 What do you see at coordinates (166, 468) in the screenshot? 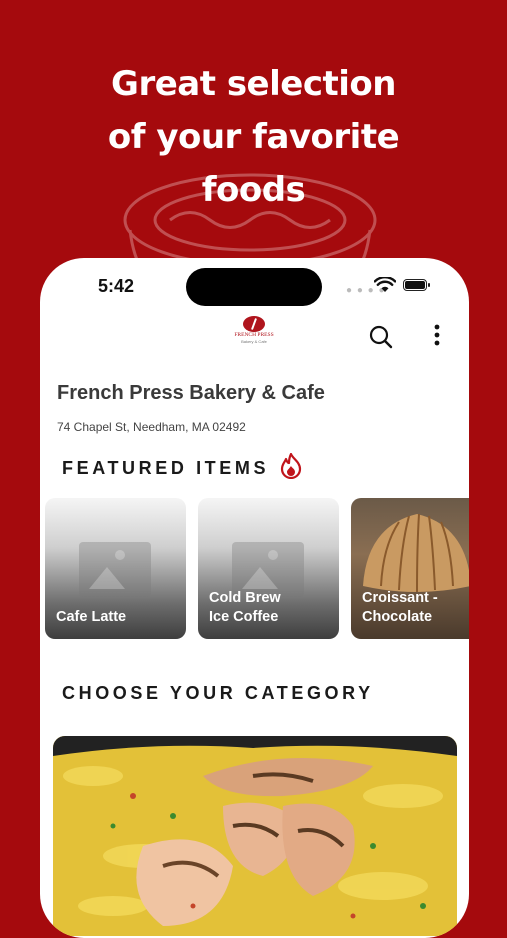
I see `featured-items-heading: FEATURED ITEMS` at bounding box center [166, 468].